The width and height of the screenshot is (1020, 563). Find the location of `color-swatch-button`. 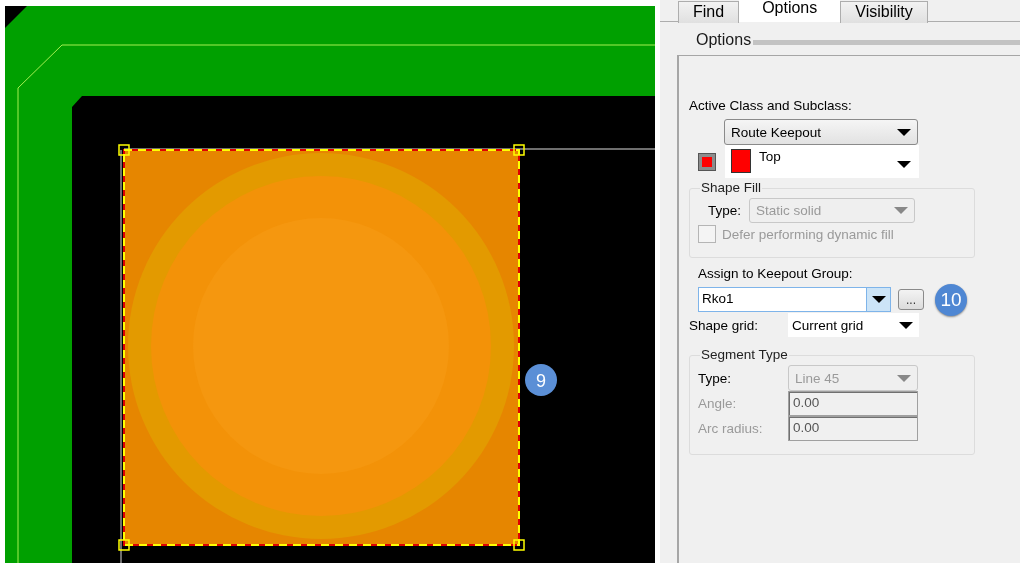

color-swatch-button is located at coordinates (707, 161).